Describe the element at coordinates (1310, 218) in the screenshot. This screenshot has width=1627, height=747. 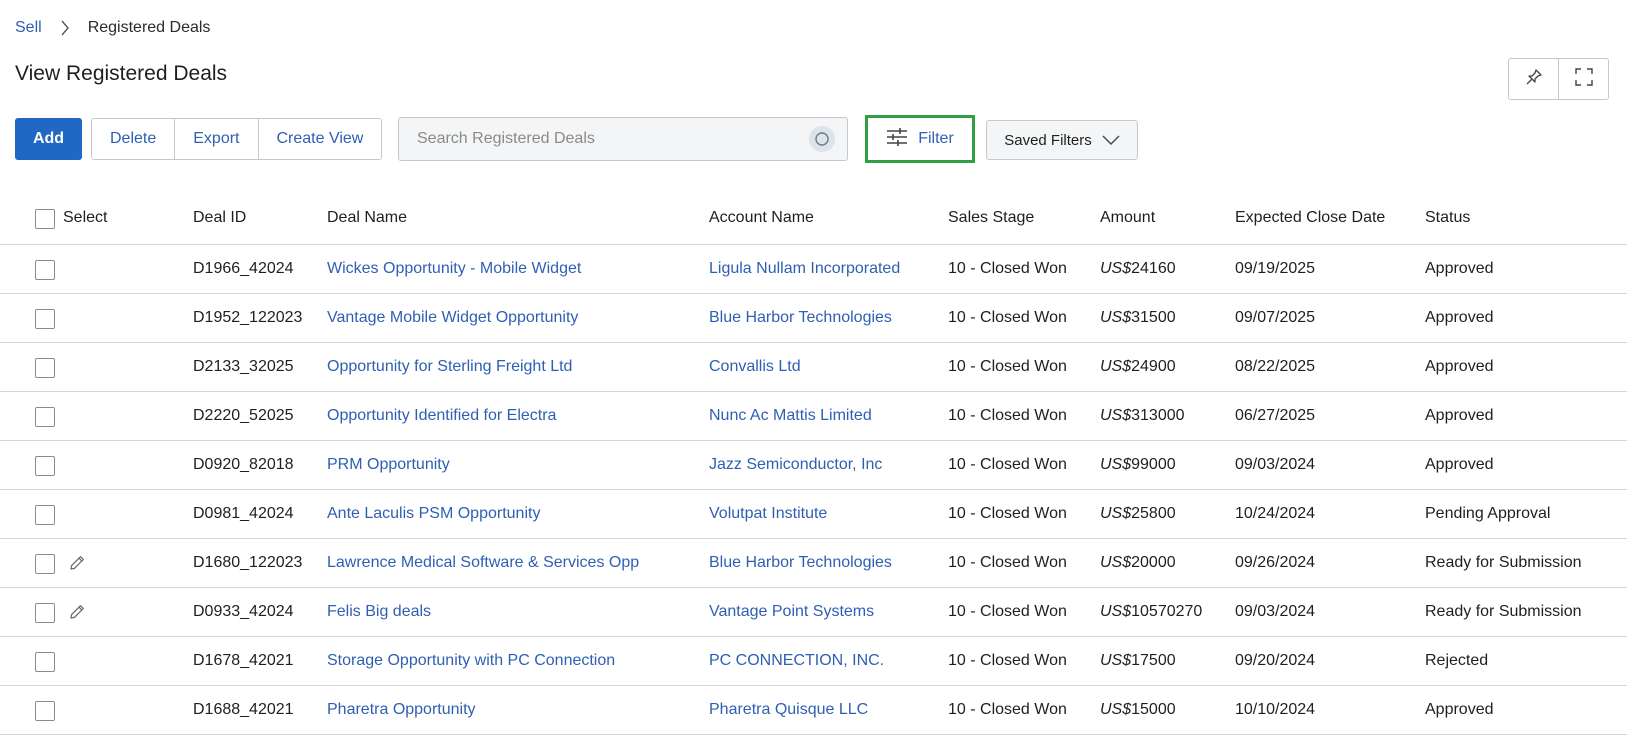
I see `header-expected-close-date: Expected Close Date` at that location.